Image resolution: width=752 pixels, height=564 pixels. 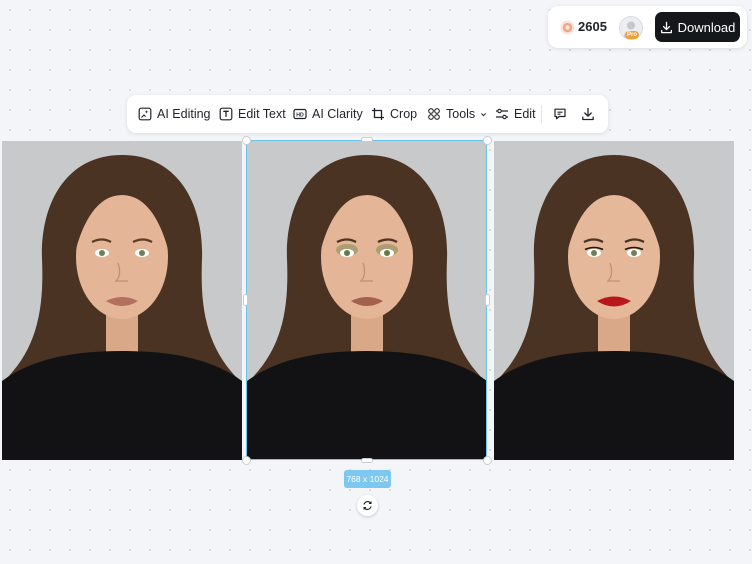 What do you see at coordinates (262, 114) in the screenshot?
I see `edit-text-label: Edit Text` at bounding box center [262, 114].